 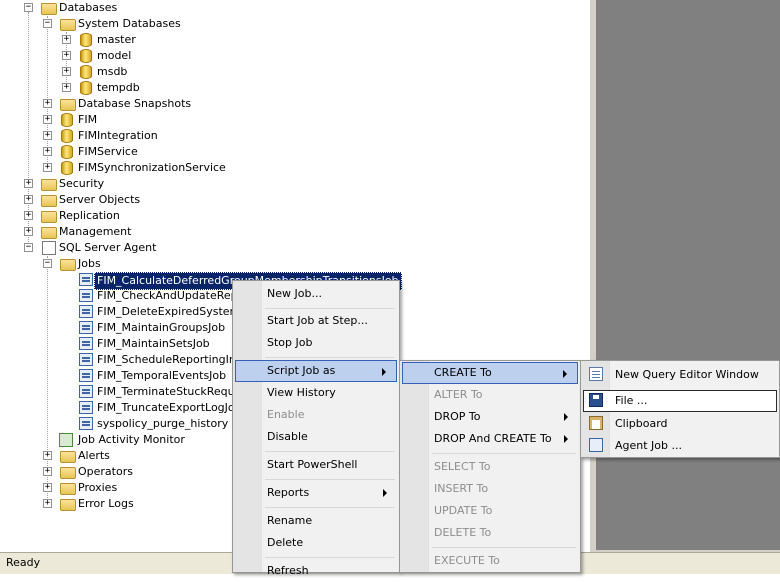 I want to click on menu-item-drop-and-create-to: DROP And CREATE To, so click(x=490, y=439).